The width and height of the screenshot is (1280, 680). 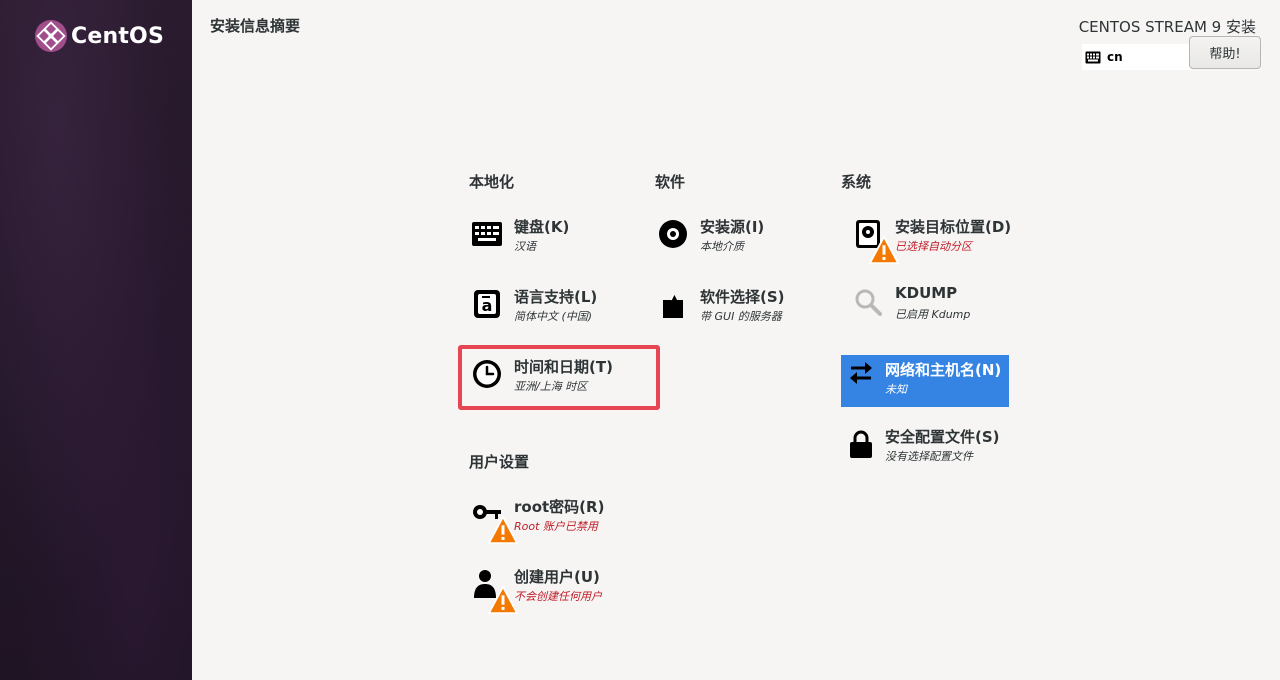 What do you see at coordinates (492, 182) in the screenshot?
I see `heading-localization: 本地化` at bounding box center [492, 182].